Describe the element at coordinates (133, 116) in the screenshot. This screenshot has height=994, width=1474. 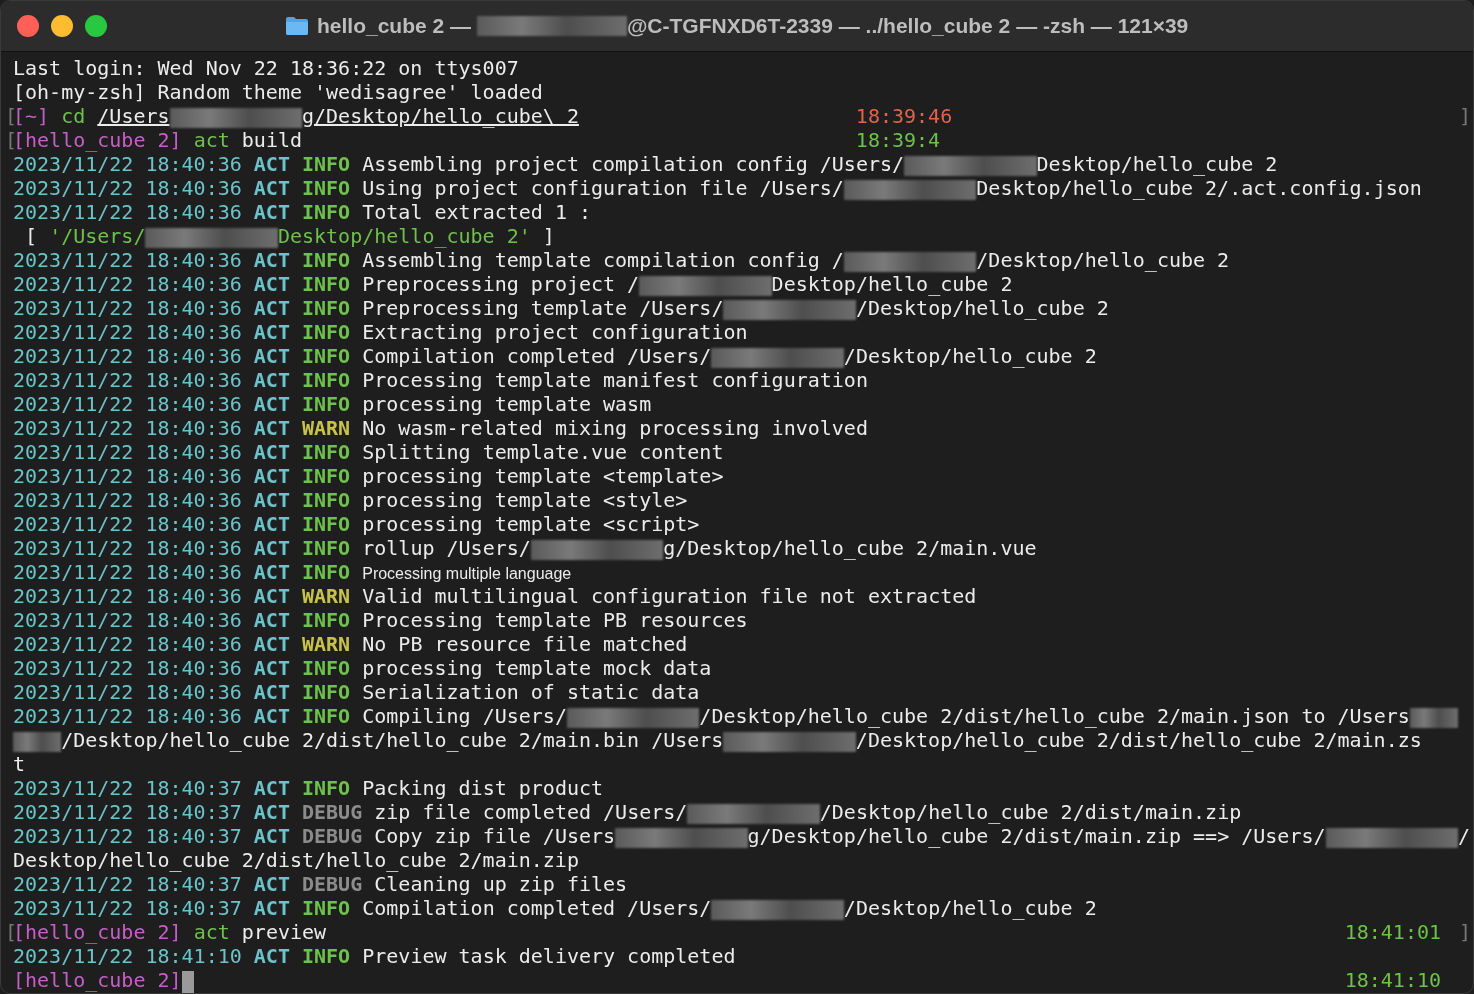
I see `command-argument: /Users` at that location.